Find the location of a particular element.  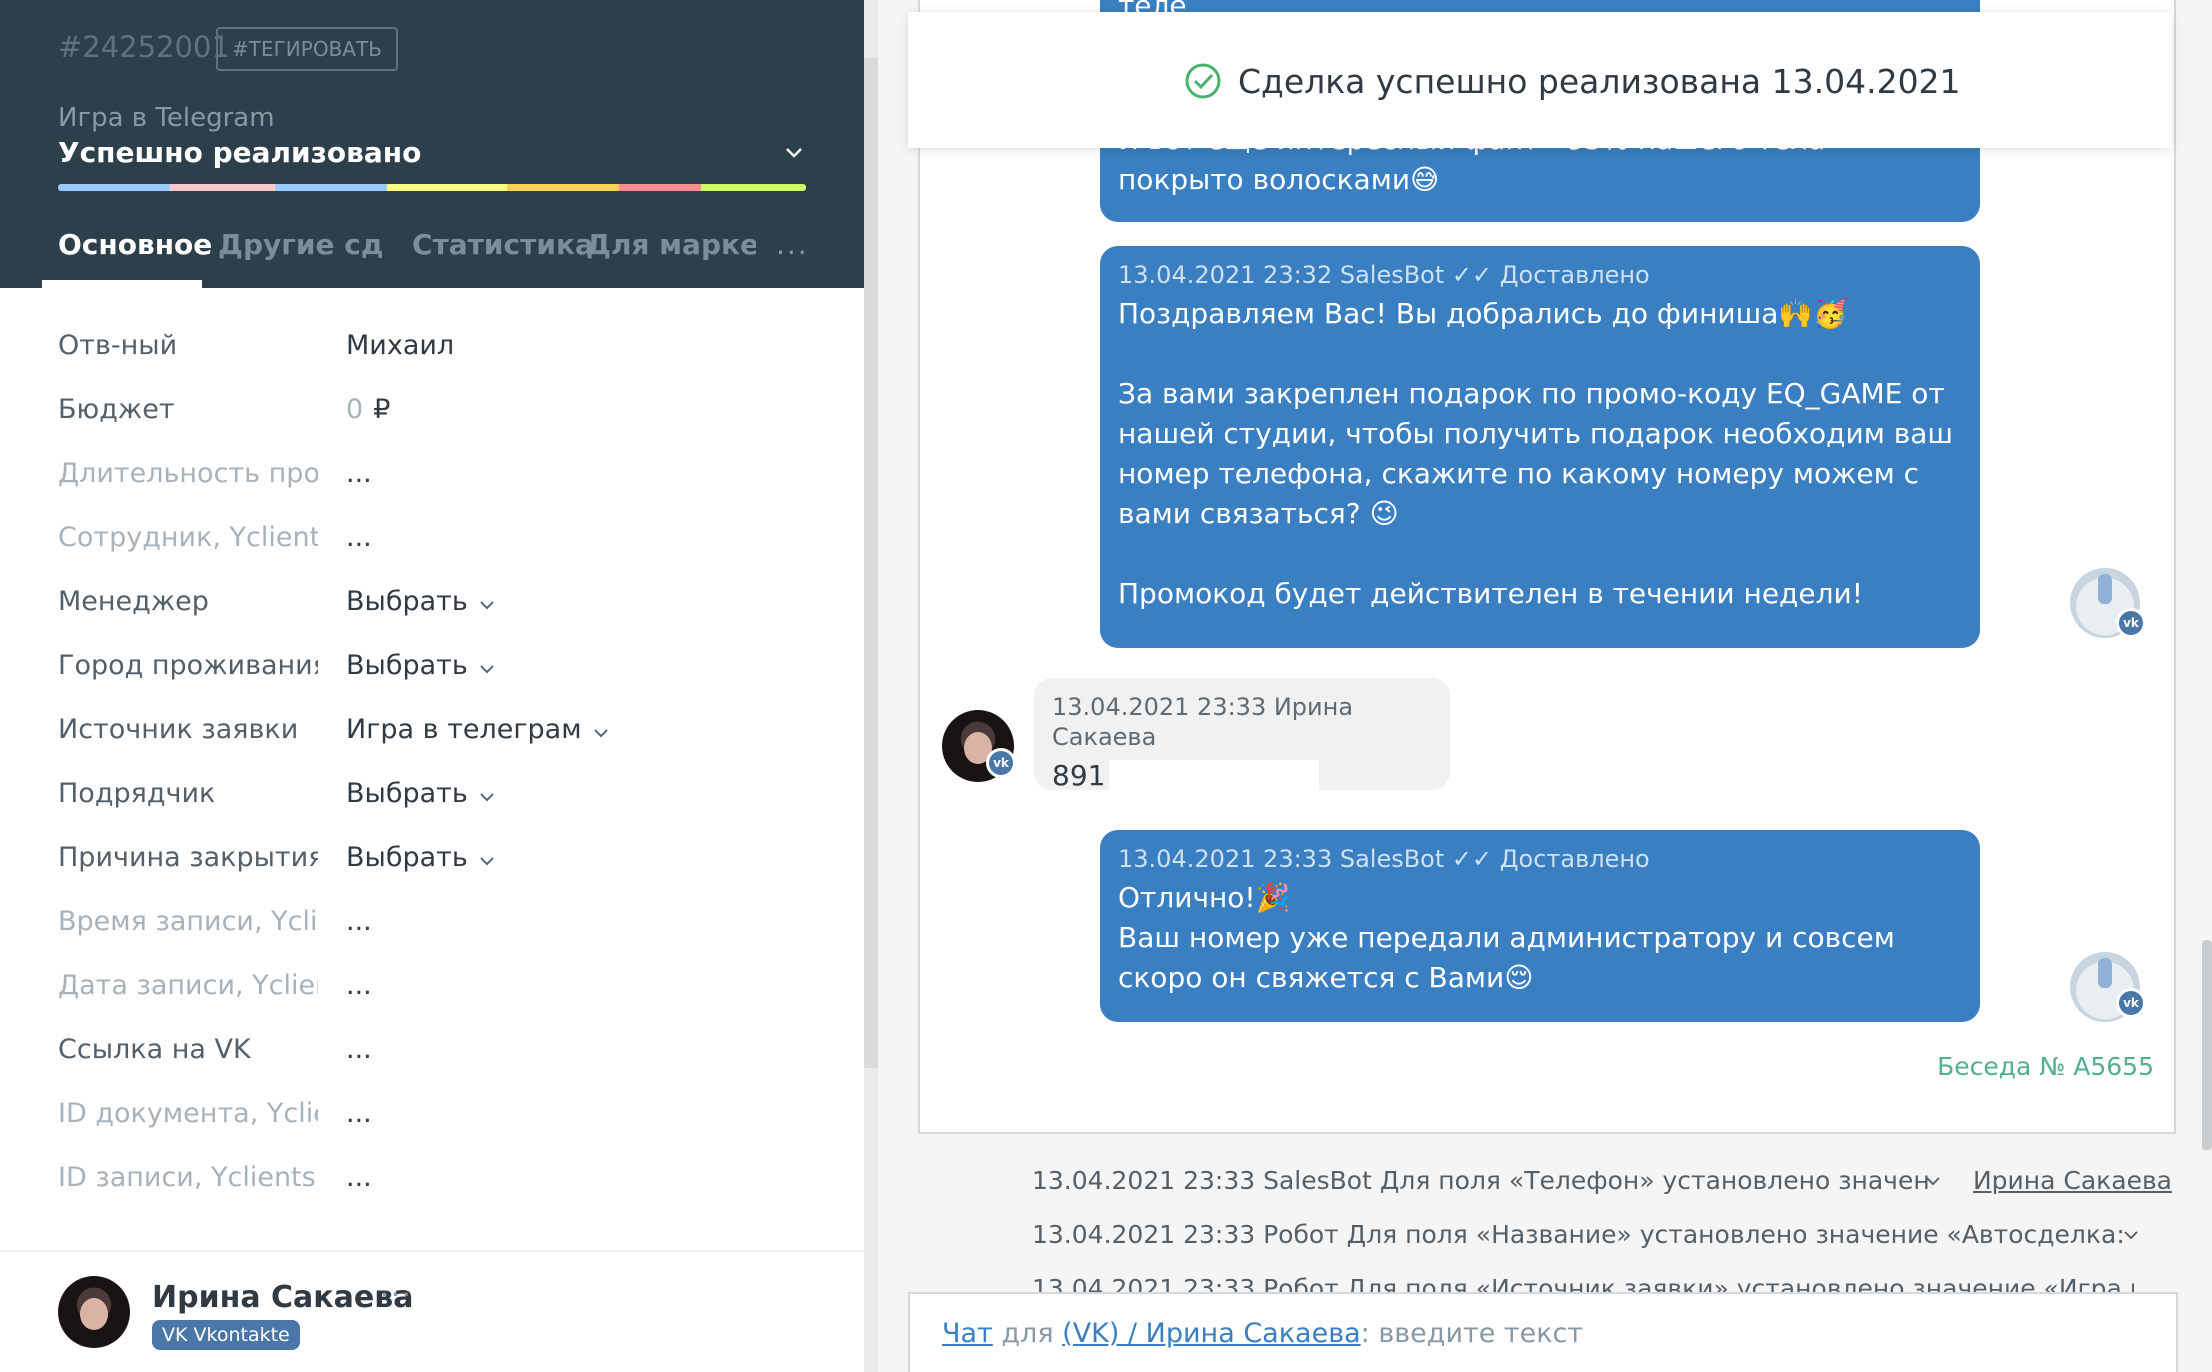

redacted-block is located at coordinates (1214, 777).